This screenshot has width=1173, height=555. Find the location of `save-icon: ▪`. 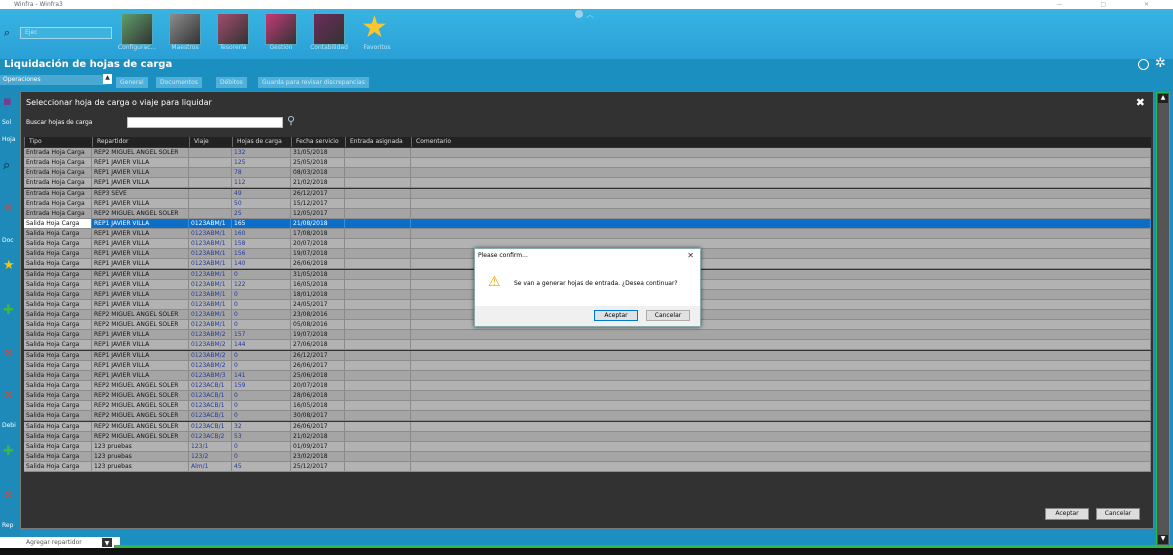

save-icon: ▪ is located at coordinates (7, 101).